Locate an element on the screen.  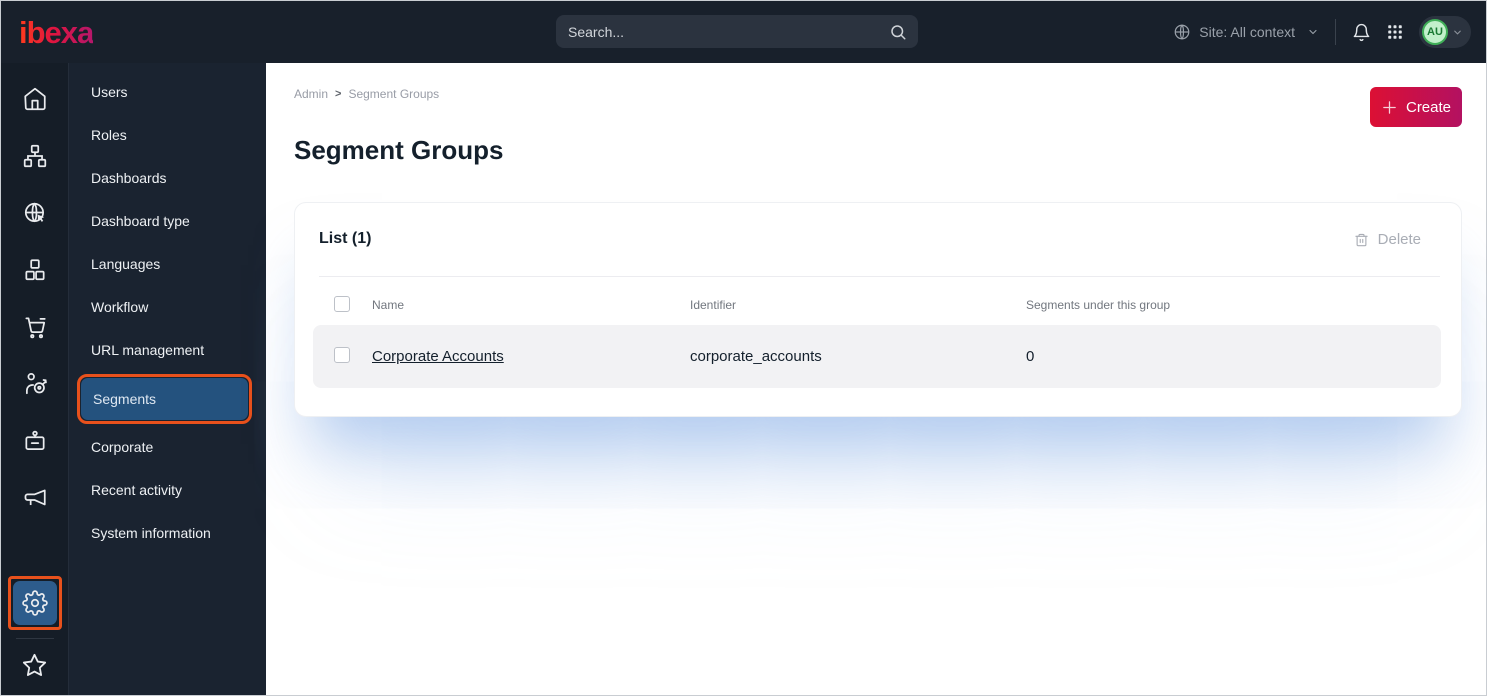
menu-item-corporate: Corporate is located at coordinates (167, 447).